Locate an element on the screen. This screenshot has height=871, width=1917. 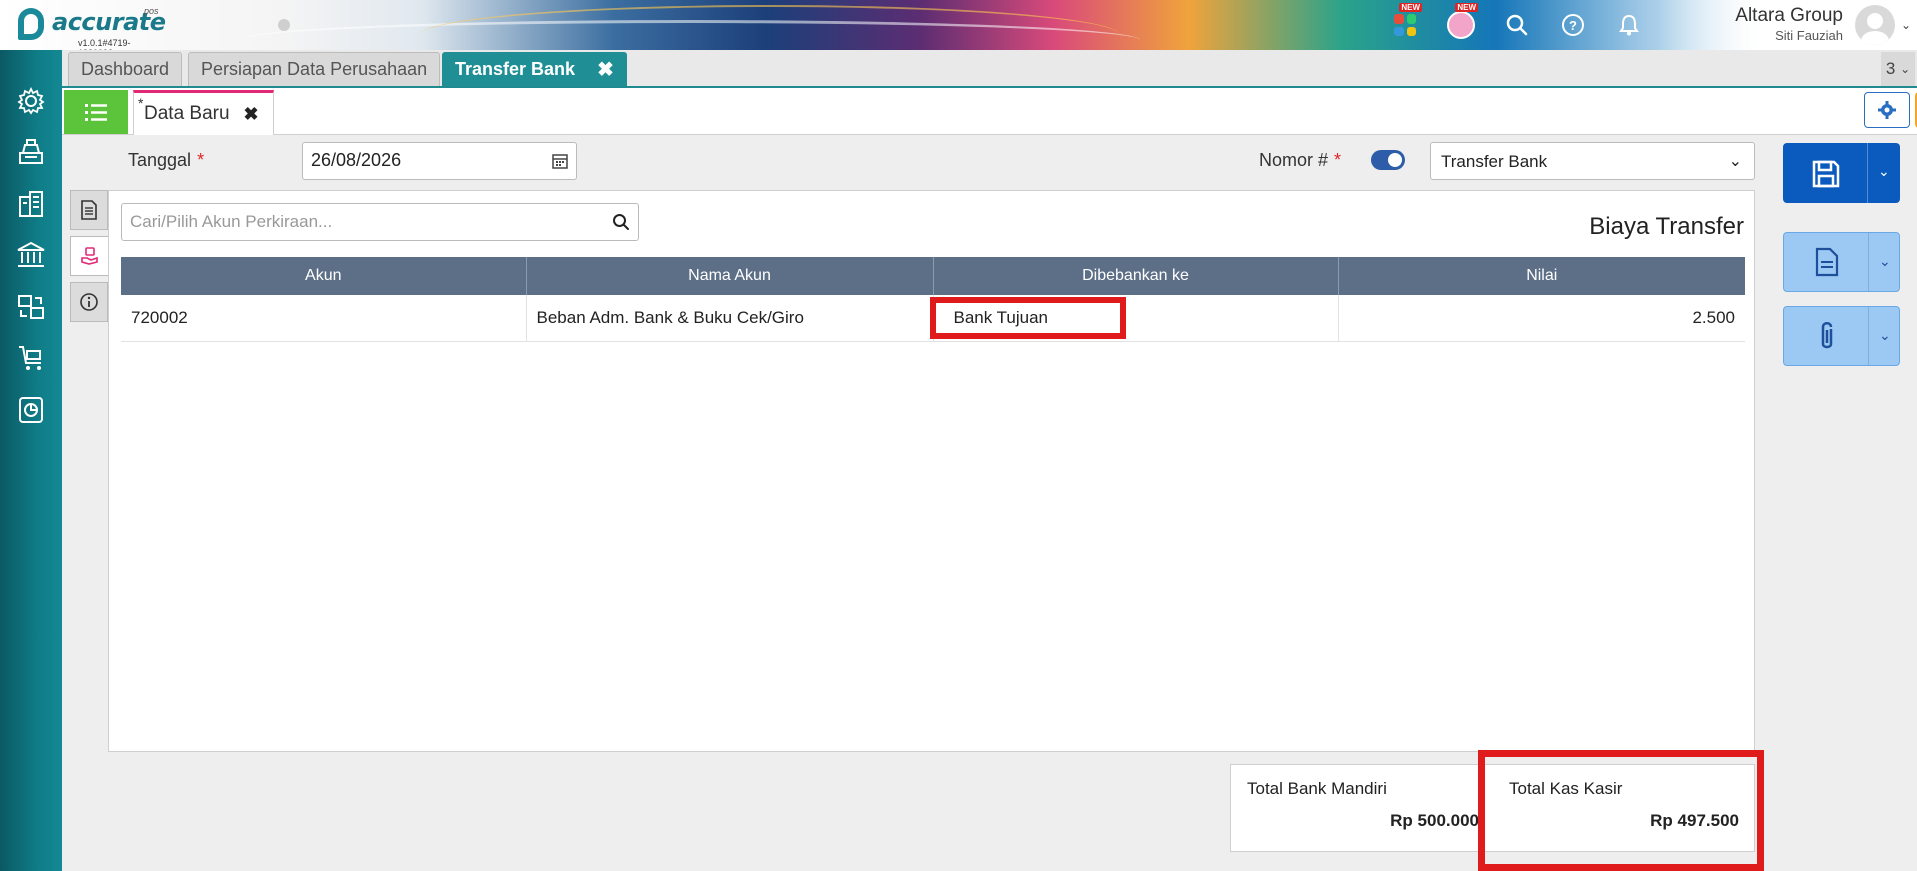
sidebar-item-settings is located at coordinates (31, 101).